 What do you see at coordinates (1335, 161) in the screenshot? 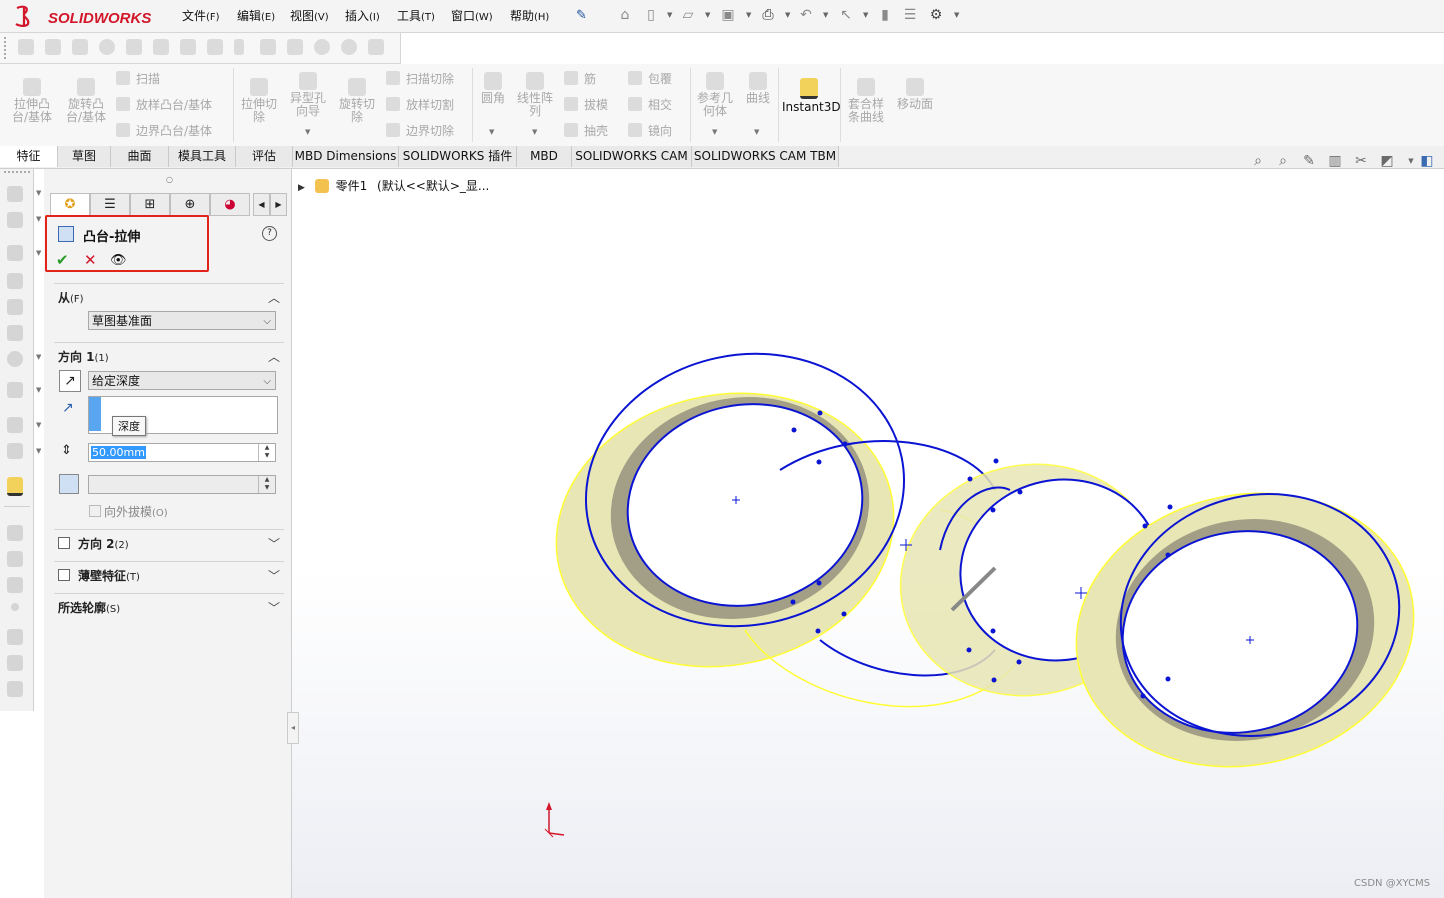
I see `section-view-icon: ▥` at bounding box center [1335, 161].